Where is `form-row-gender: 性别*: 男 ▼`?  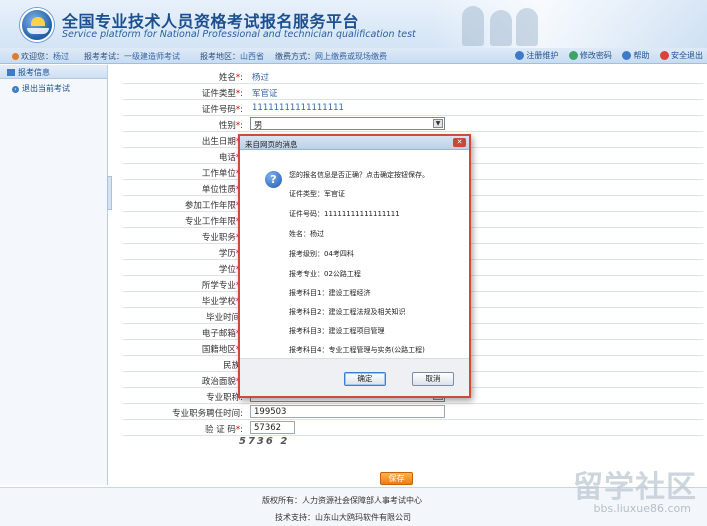
form-row-gender: 性别*: 男 ▼ is located at coordinates (413, 124).